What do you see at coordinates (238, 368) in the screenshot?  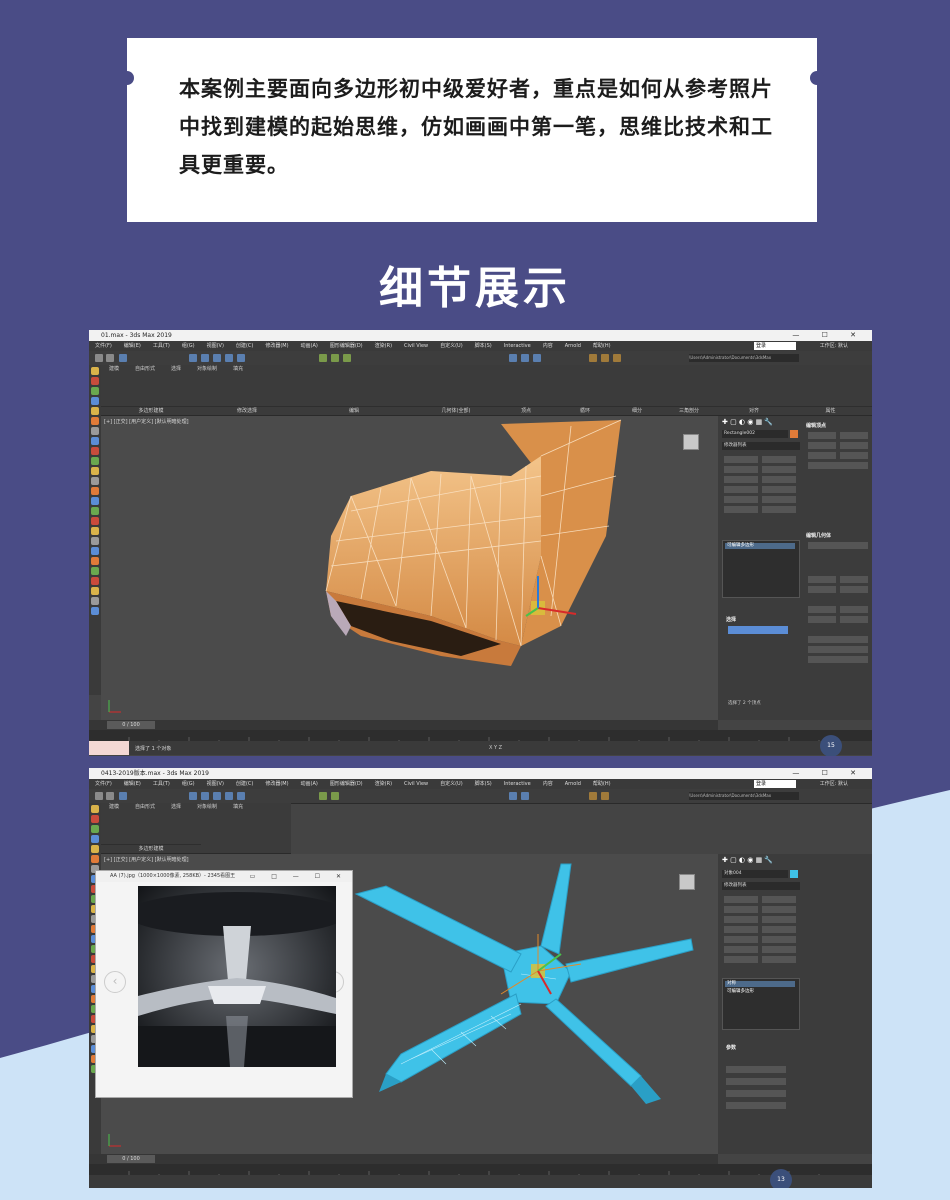 I see `ribbon-tab-populate: 填充` at bounding box center [238, 368].